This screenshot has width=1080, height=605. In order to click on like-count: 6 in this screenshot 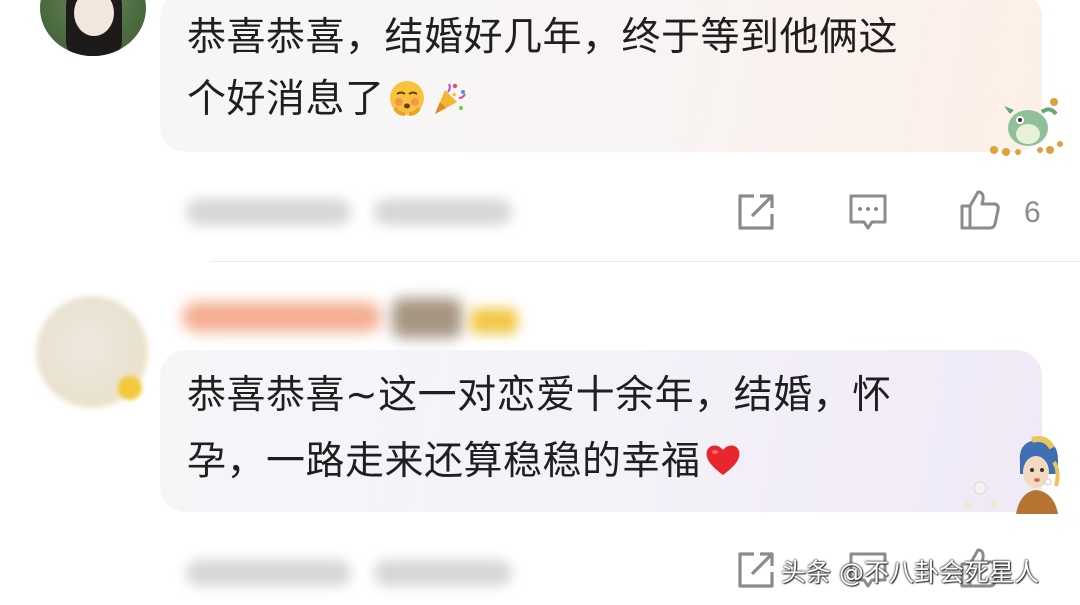, I will do `click(1032, 212)`.